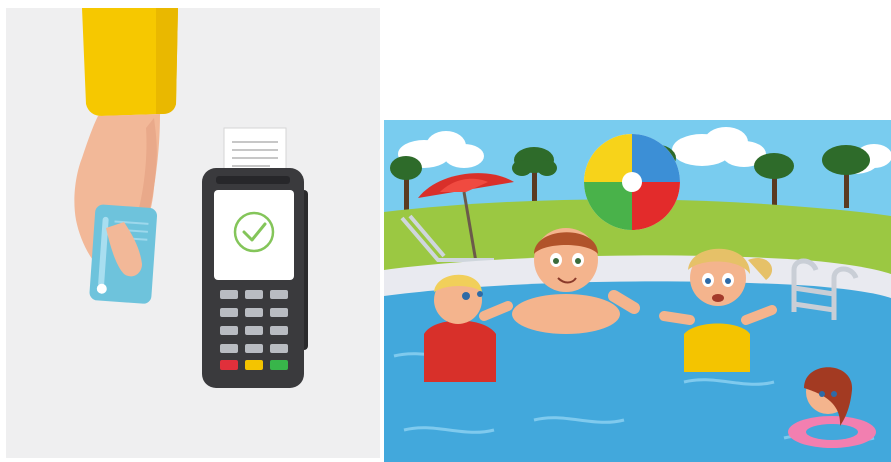  Describe the element at coordinates (254, 235) in the screenshot. I see `terminal-screen` at that location.